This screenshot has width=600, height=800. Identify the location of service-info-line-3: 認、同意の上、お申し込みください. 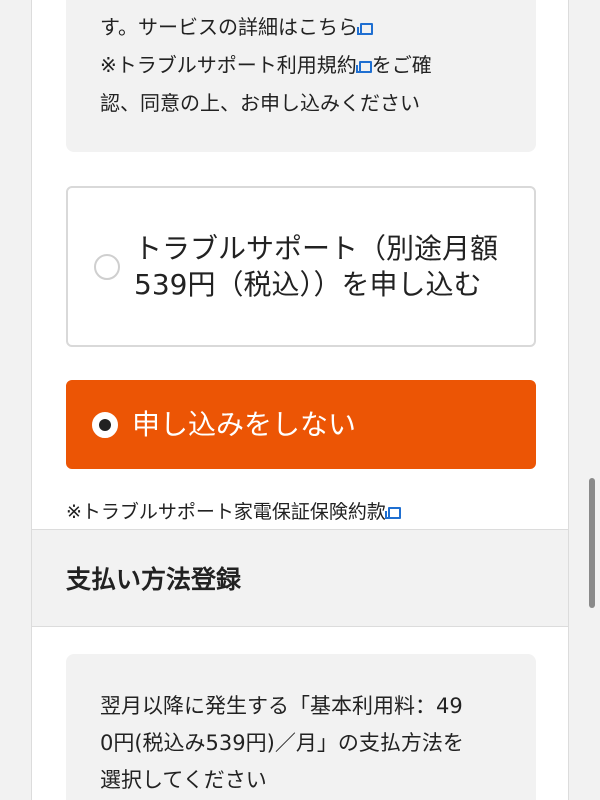
(260, 103).